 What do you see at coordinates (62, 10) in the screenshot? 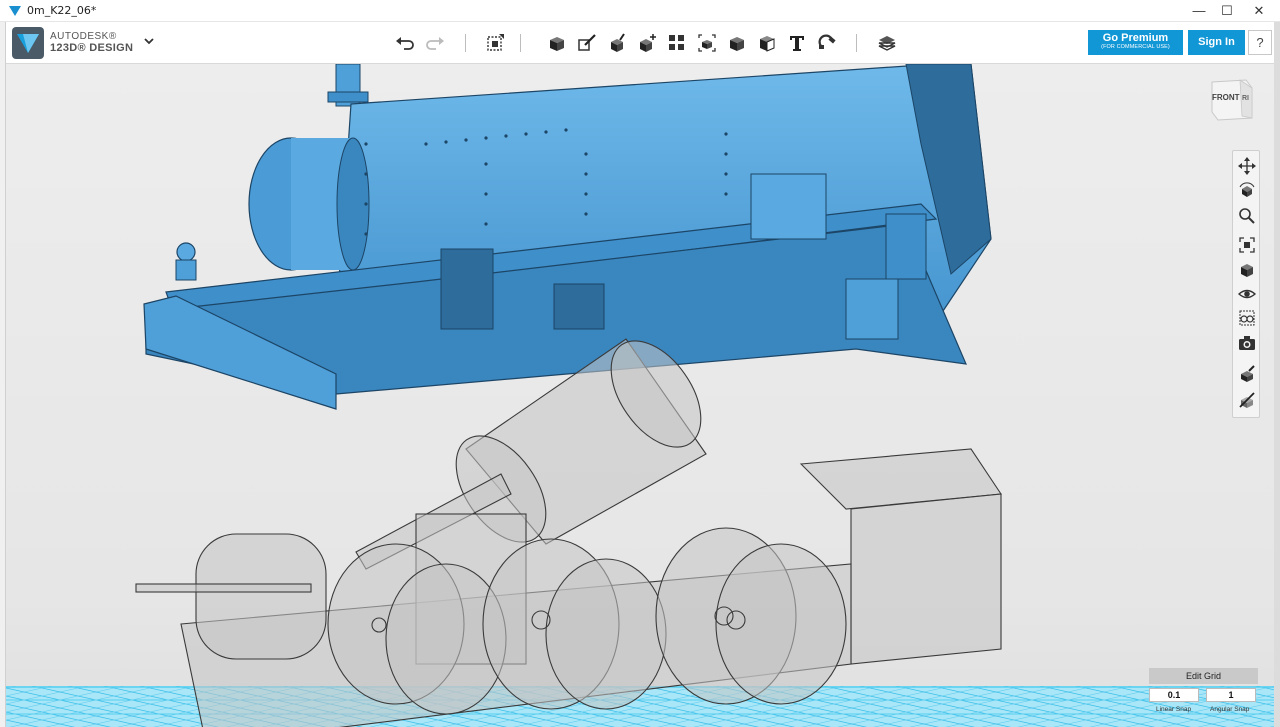
I see `window-title: 0m_K22_06*` at bounding box center [62, 10].